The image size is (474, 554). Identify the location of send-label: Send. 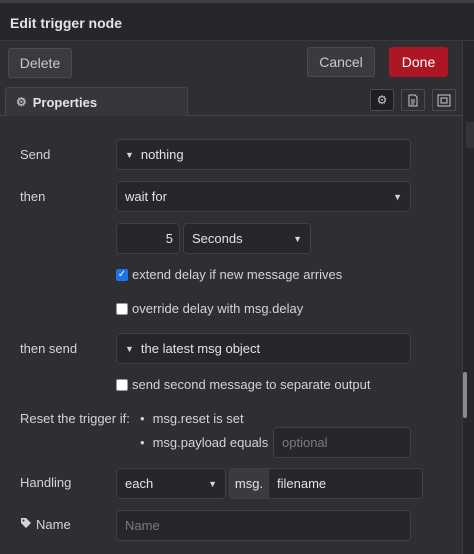
(35, 154).